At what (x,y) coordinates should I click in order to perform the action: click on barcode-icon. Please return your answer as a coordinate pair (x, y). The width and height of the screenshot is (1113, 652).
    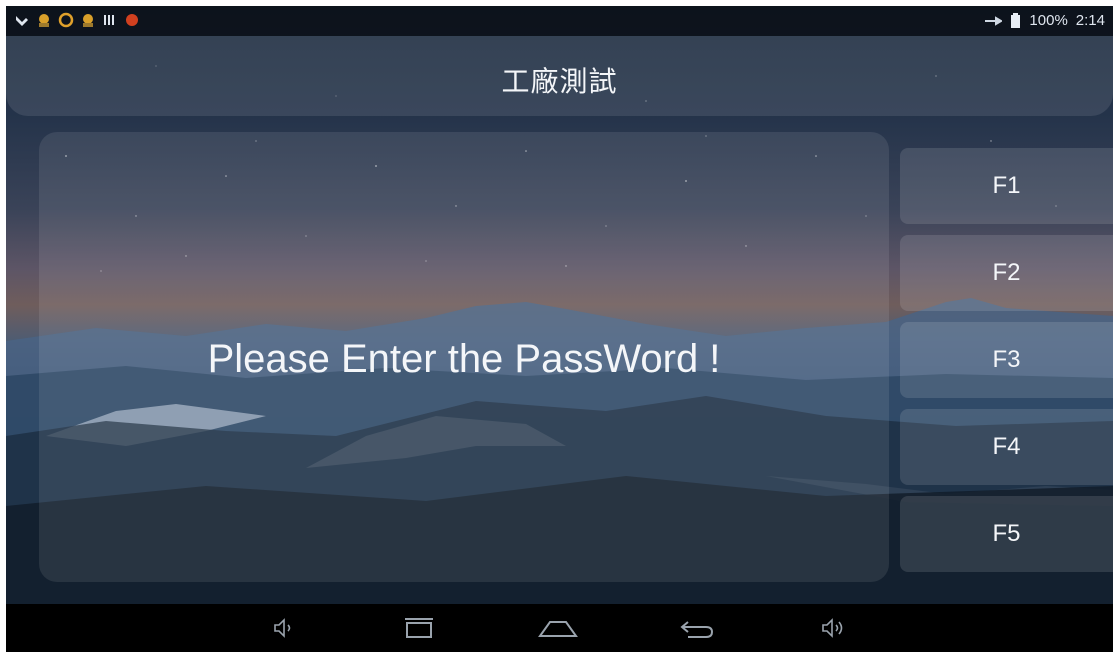
    Looking at the image, I should click on (109, 20).